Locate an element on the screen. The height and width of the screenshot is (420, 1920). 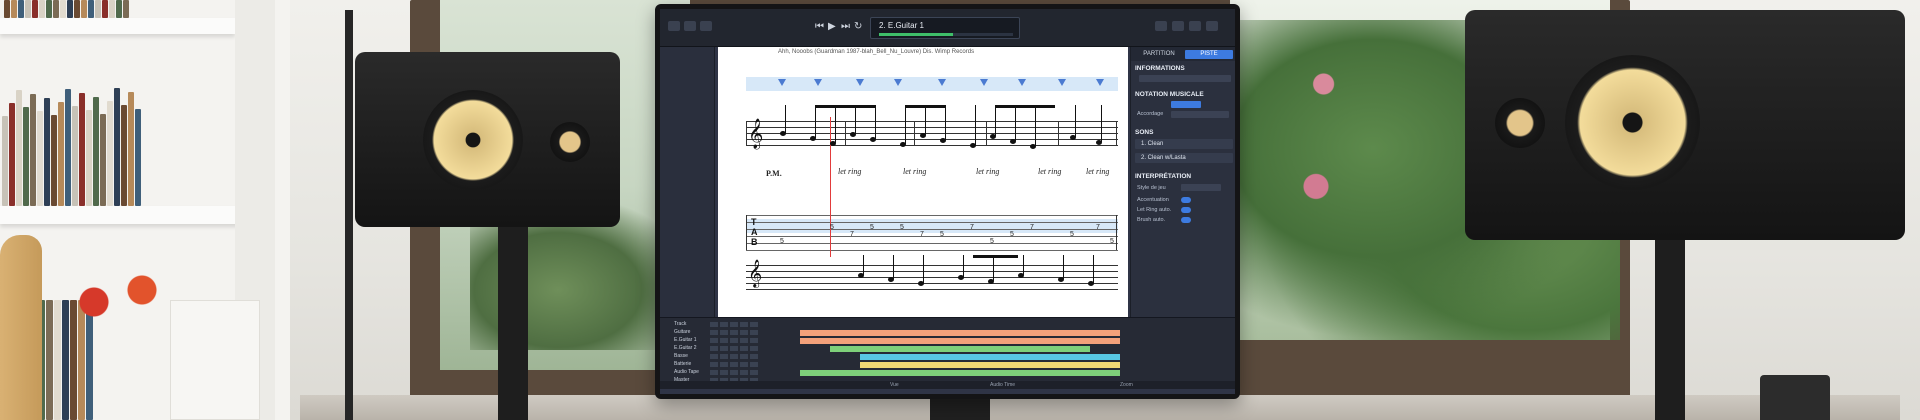
loop-icon: ↻ is located at coordinates (858, 27).